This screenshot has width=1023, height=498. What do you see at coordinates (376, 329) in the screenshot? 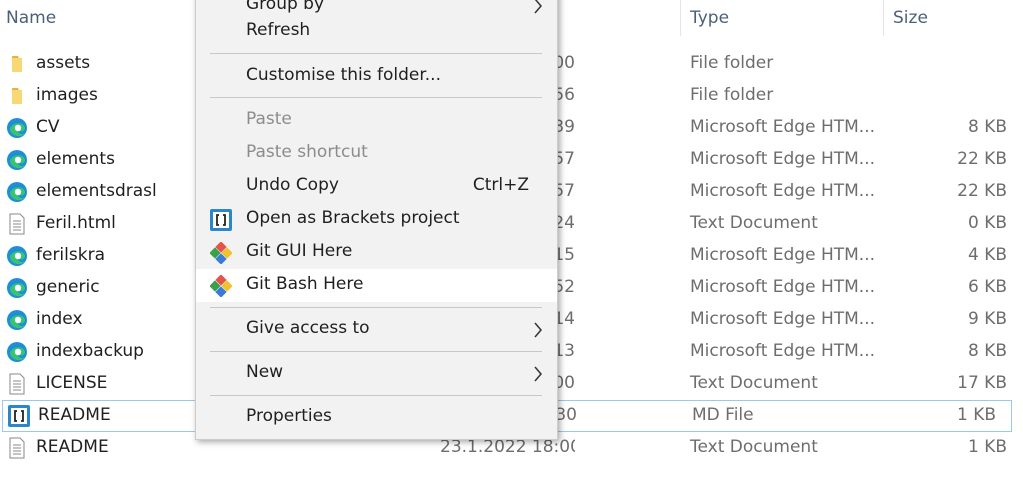
I see `menu-item-give-access: Give access to` at bounding box center [376, 329].